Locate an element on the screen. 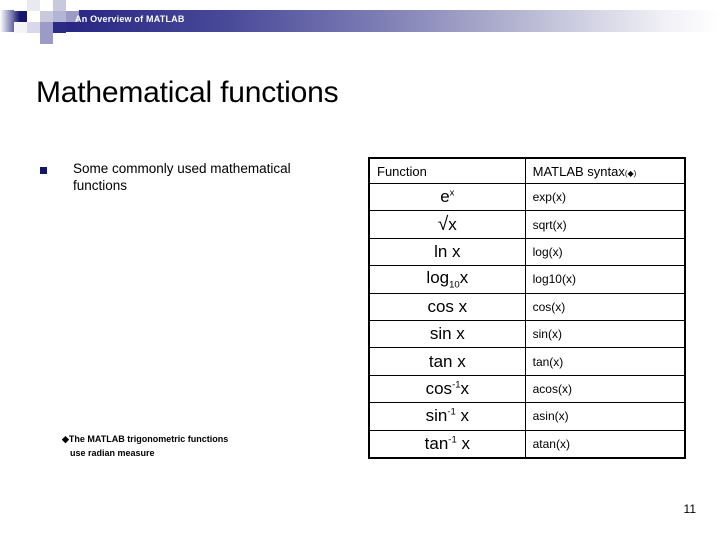  cell-function: ln x is located at coordinates (447, 252).